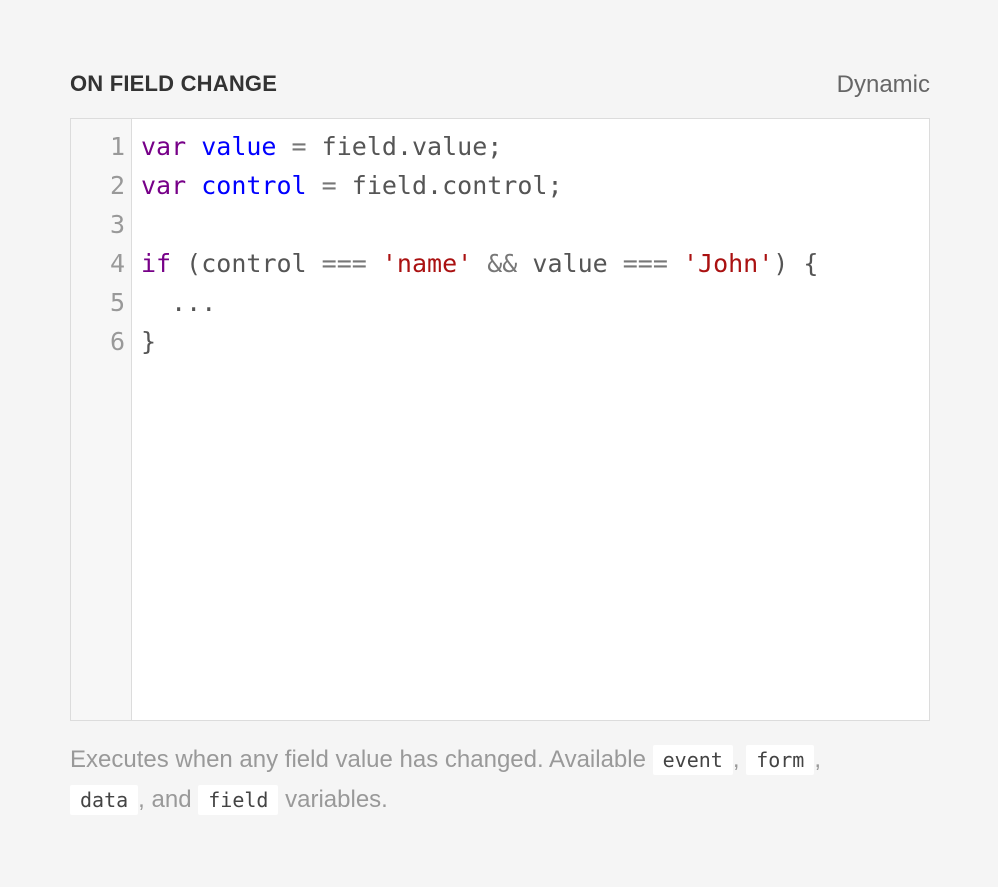  What do you see at coordinates (500, 341) in the screenshot?
I see `code-line: 6}` at bounding box center [500, 341].